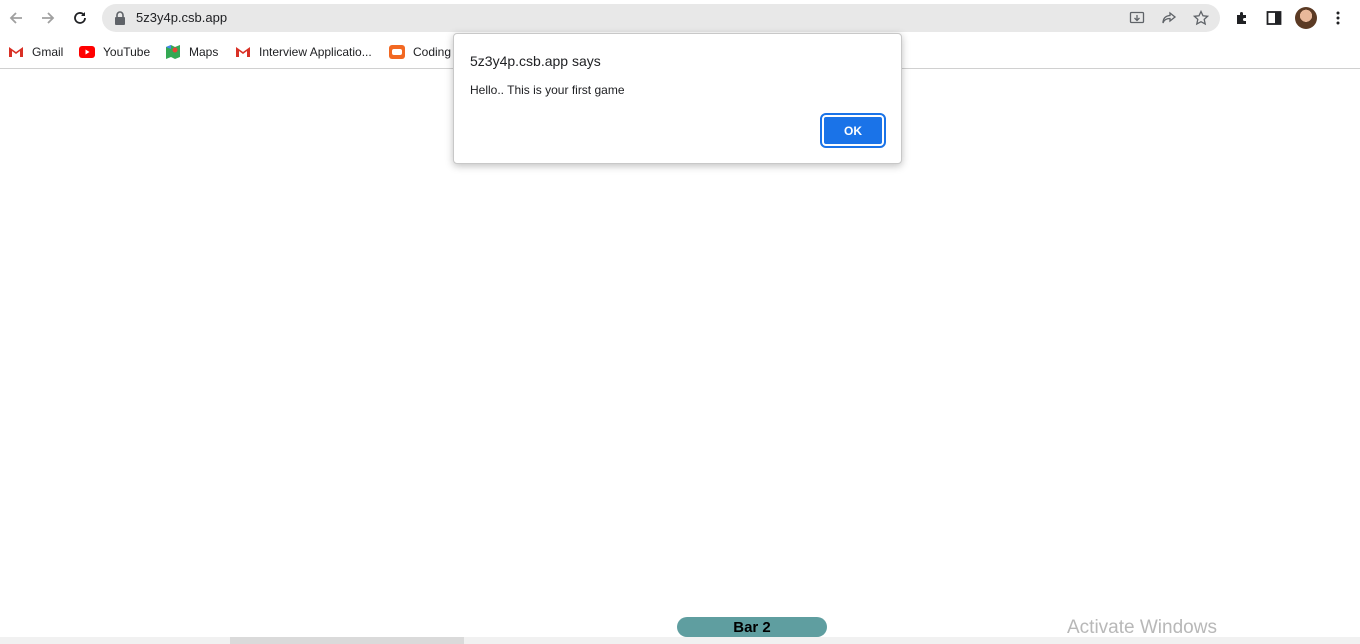 The image size is (1360, 644). I want to click on reload-button, so click(80, 18).